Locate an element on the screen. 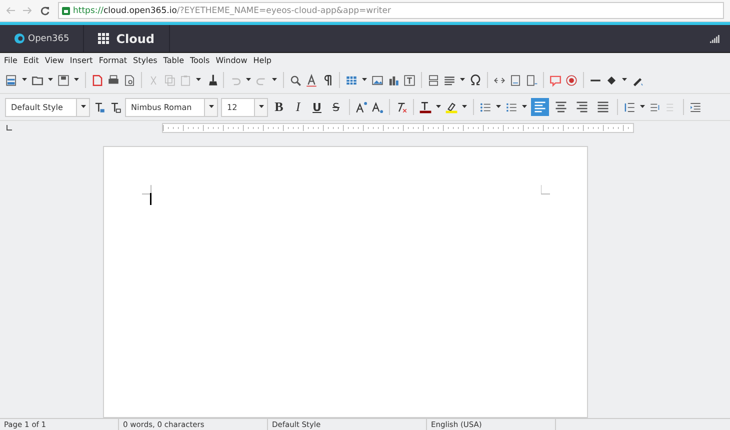 Image resolution: width=730 pixels, height=430 pixels. app-title: Cloud is located at coordinates (135, 39).